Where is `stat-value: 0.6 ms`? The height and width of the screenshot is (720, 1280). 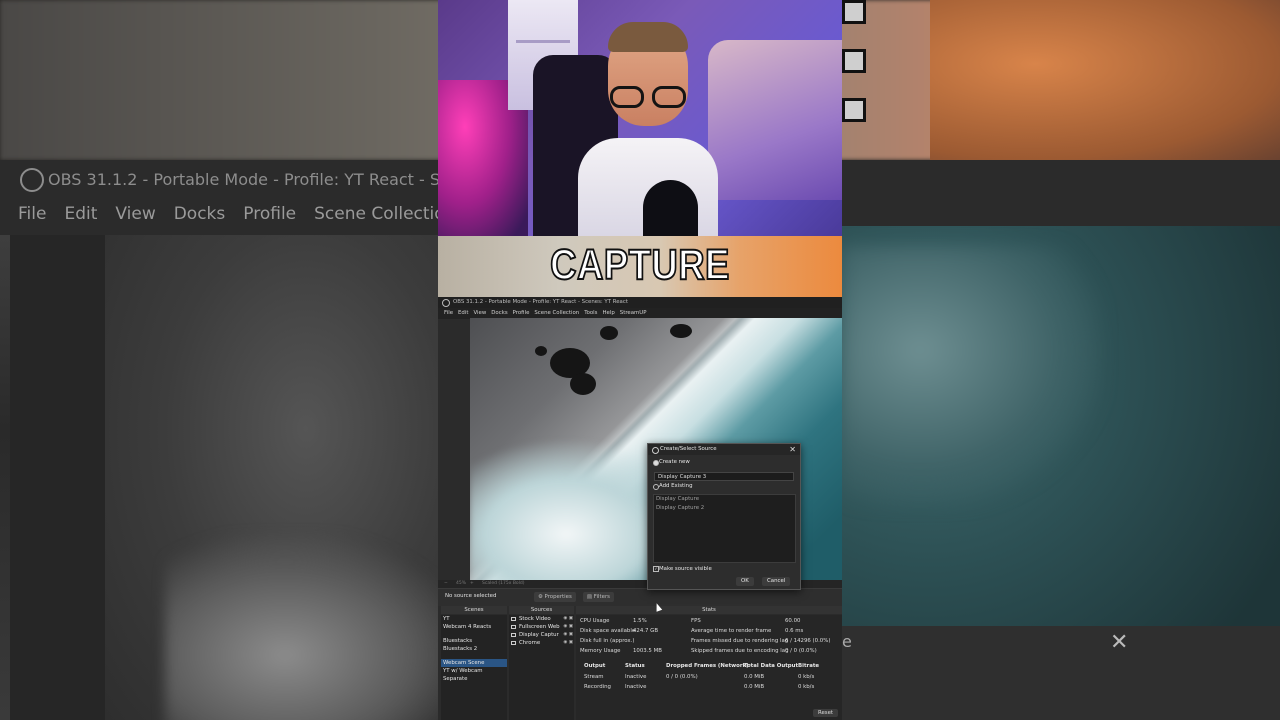
stat-value: 0.6 ms is located at coordinates (794, 631).